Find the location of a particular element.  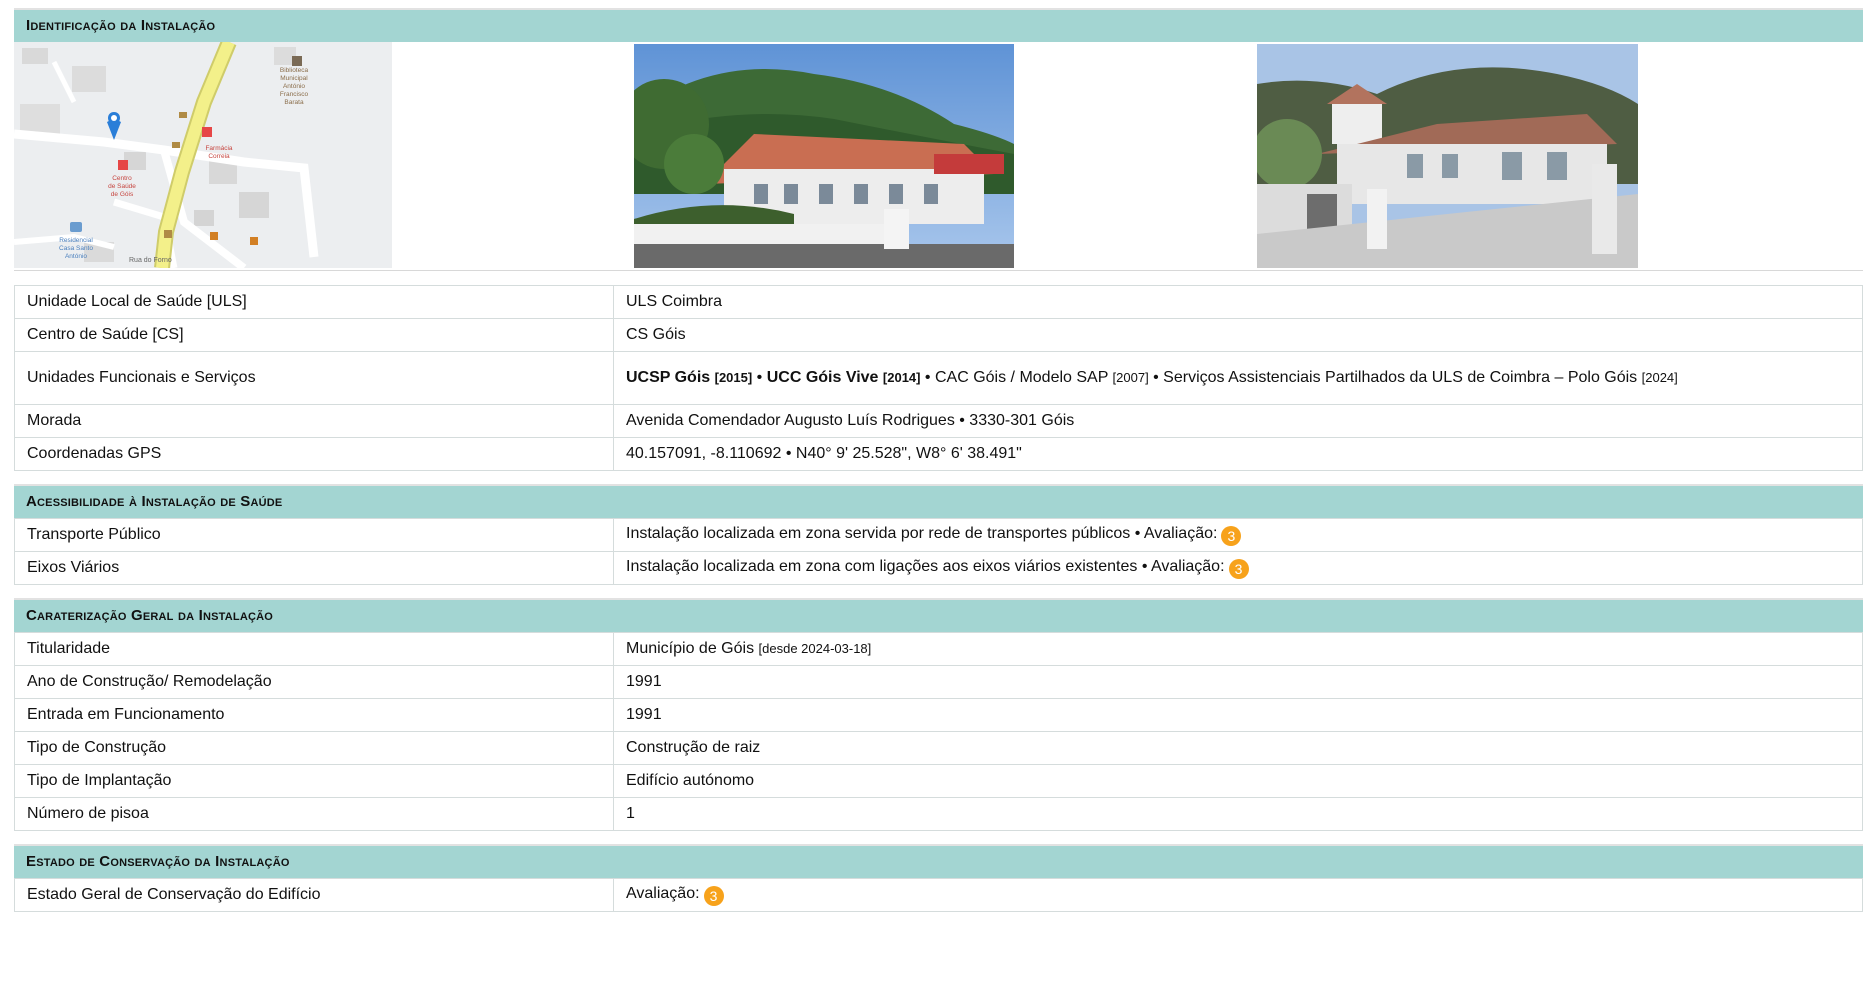

table-row: Entrada em Funcionamento 1991 is located at coordinates (938, 715).